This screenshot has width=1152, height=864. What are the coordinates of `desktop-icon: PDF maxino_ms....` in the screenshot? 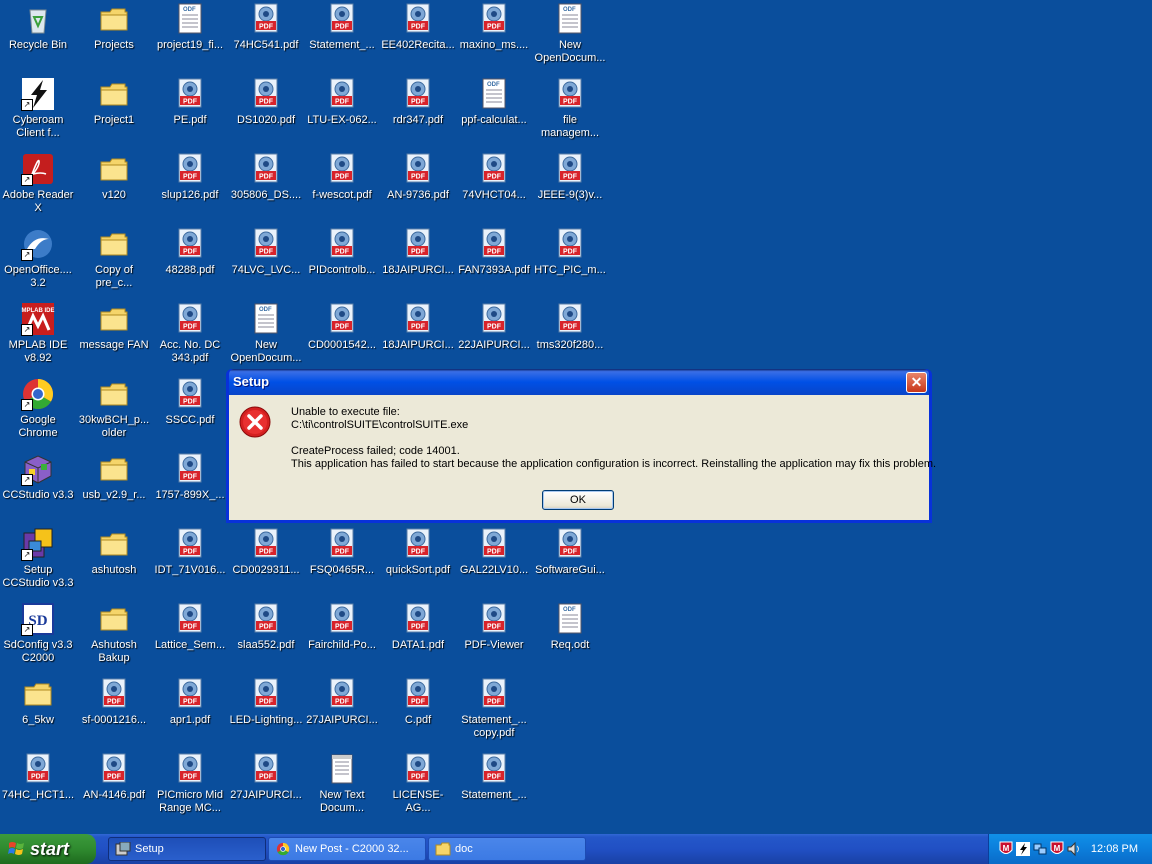 It's located at (494, 26).